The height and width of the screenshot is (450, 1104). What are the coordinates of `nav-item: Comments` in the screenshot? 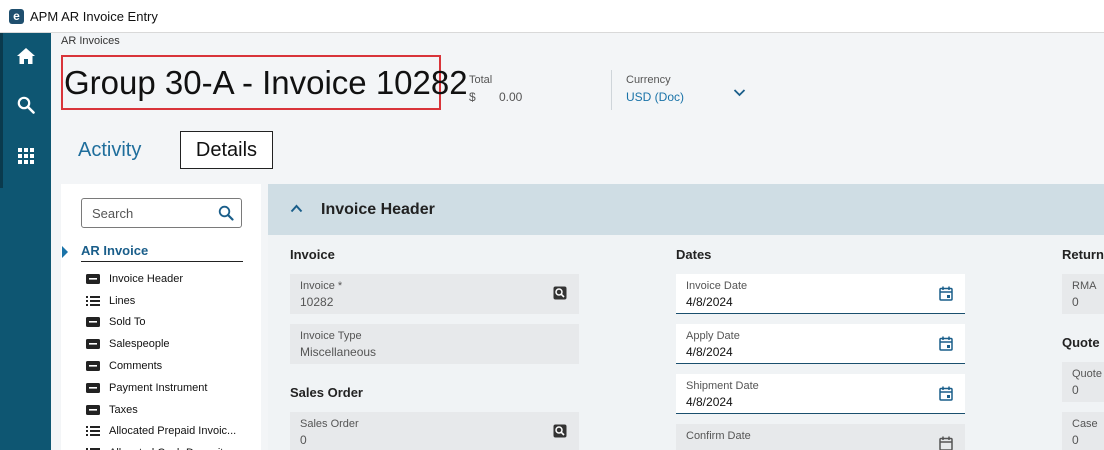 It's located at (161, 366).